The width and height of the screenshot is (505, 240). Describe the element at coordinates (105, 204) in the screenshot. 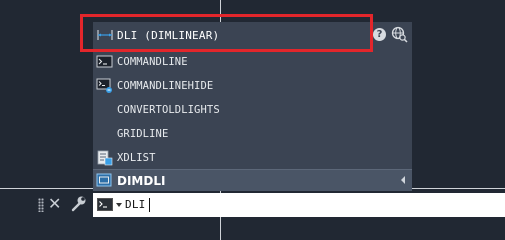

I see `command-prompt-icon` at that location.